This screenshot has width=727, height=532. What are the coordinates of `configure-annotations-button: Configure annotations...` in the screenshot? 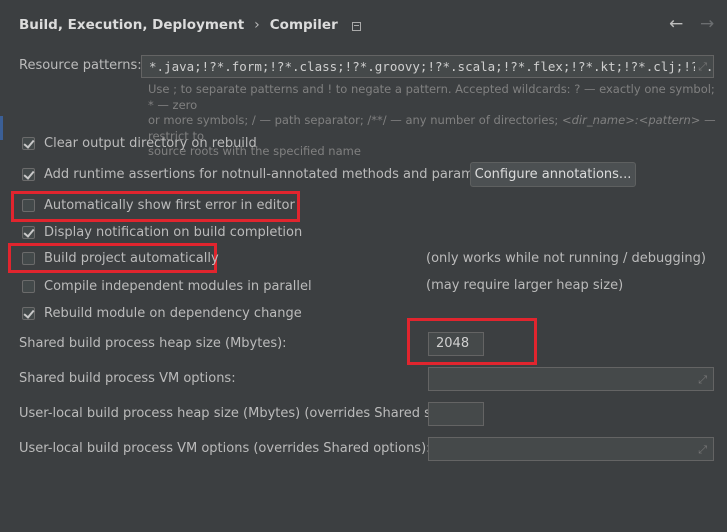 It's located at (553, 174).